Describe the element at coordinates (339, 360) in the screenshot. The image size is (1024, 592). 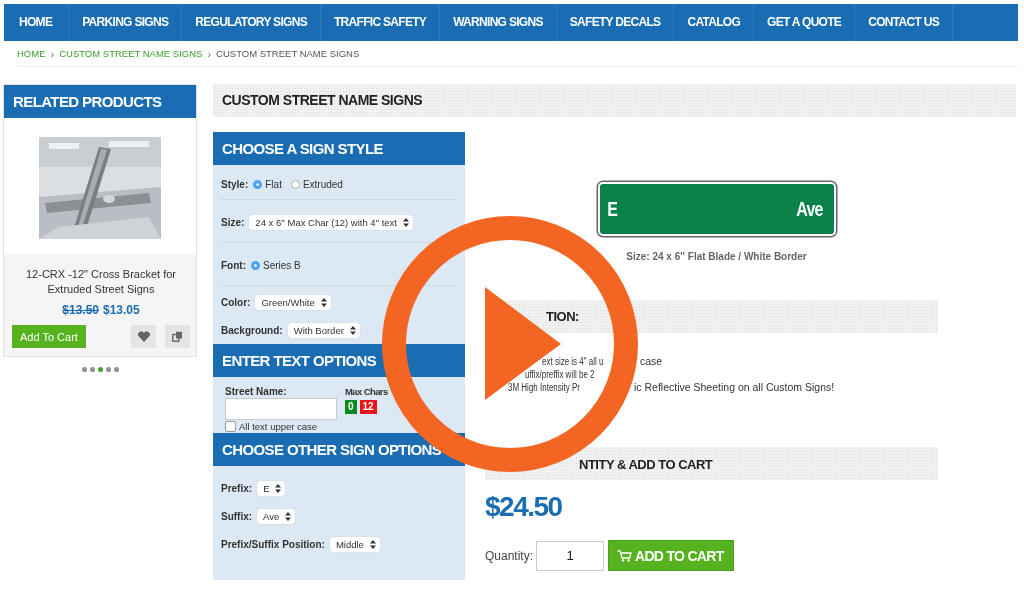
I see `section-heading: ENTER TEXT OPTIONS` at that location.